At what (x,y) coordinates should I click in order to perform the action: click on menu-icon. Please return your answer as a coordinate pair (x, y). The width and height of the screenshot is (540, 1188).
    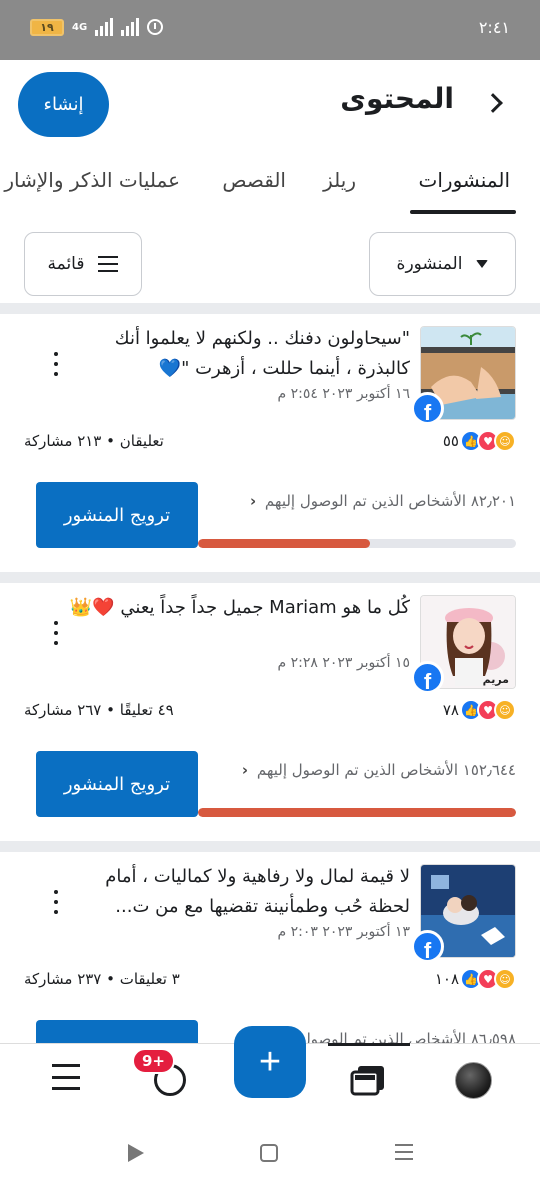
    Looking at the image, I should click on (66, 1077).